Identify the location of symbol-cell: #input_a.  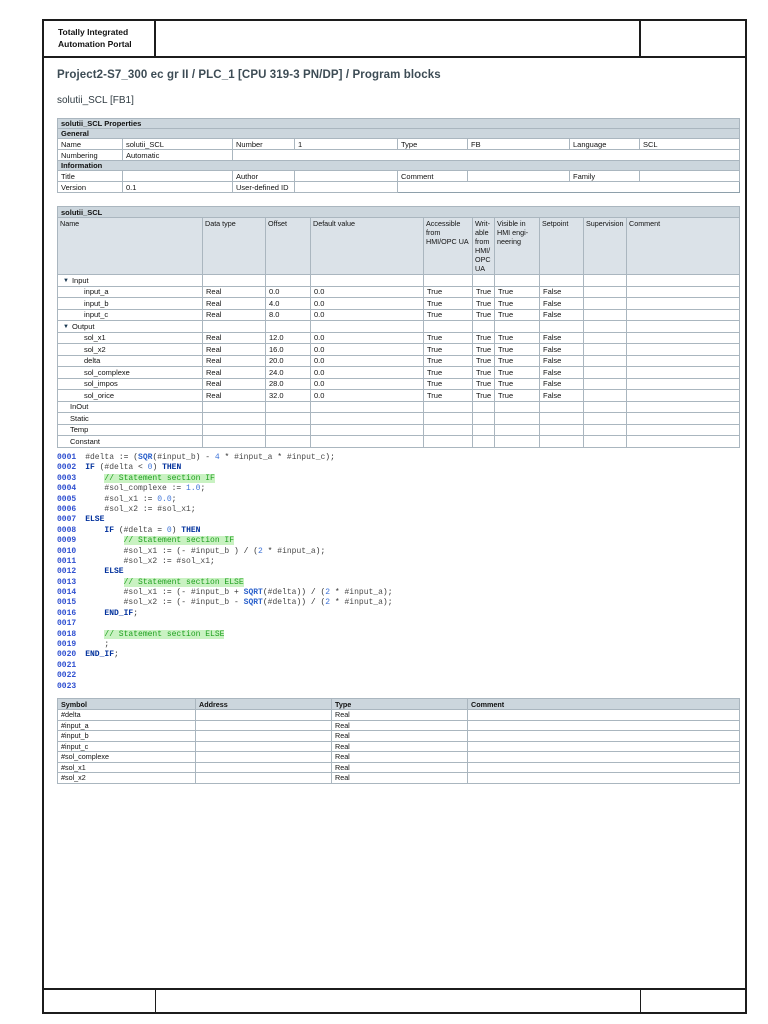
(126, 725).